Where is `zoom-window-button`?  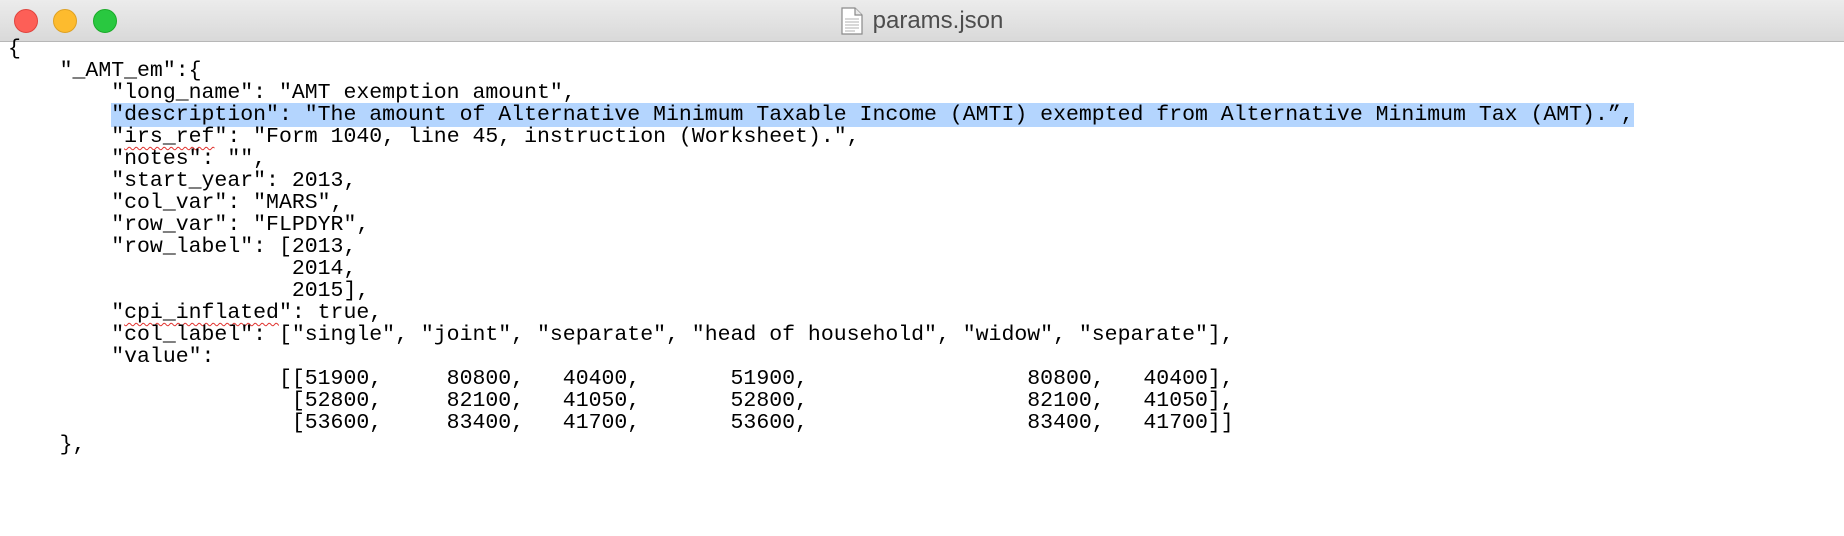 zoom-window-button is located at coordinates (105, 21).